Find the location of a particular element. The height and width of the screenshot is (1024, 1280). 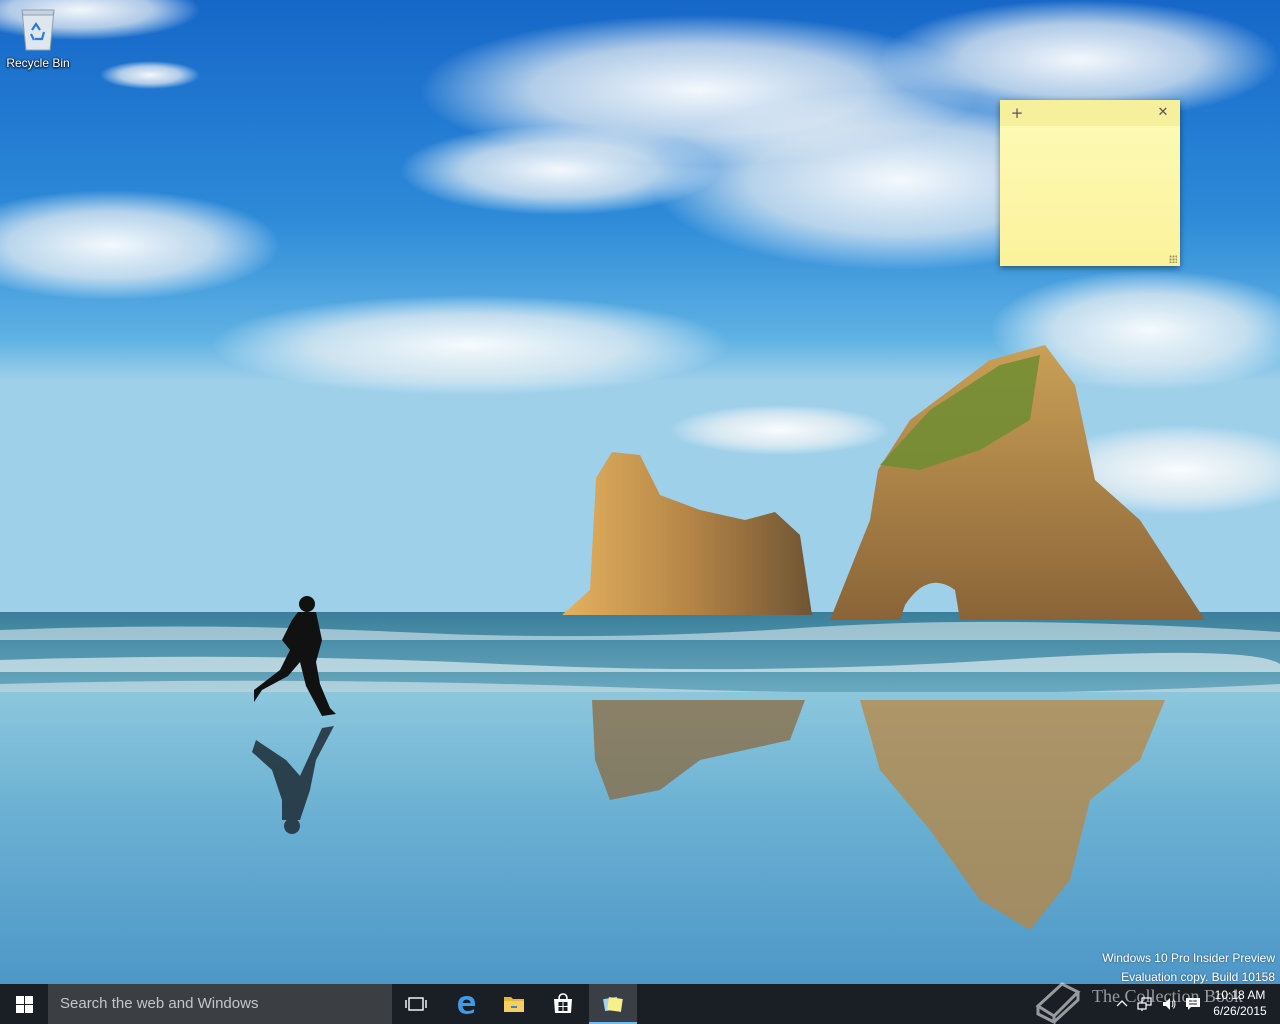

task-view-icon is located at coordinates (416, 1004).